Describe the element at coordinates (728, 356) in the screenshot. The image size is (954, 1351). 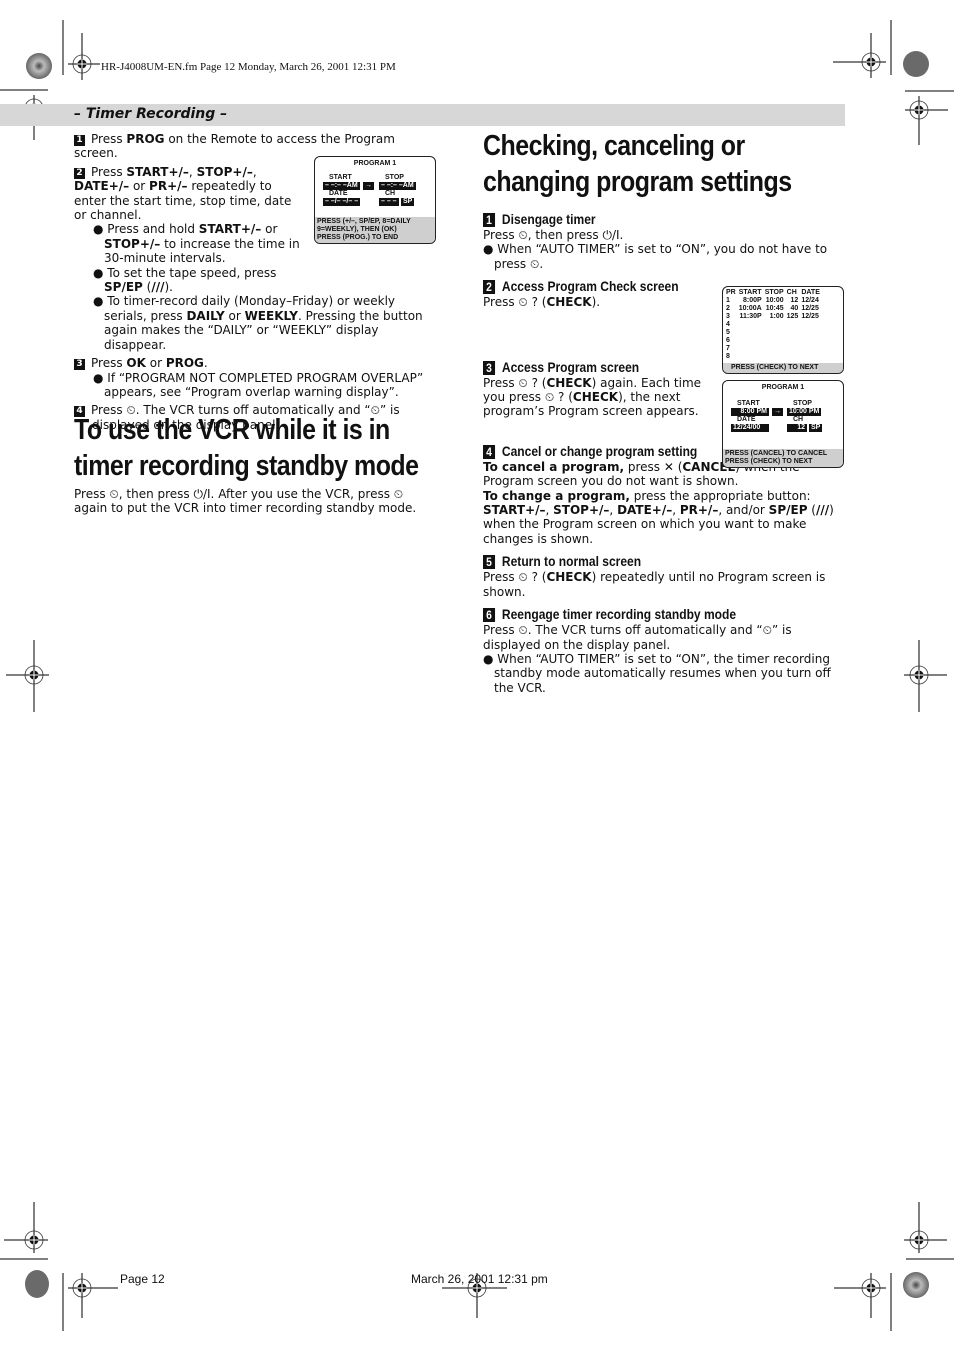
I see `table-cell: 8` at that location.